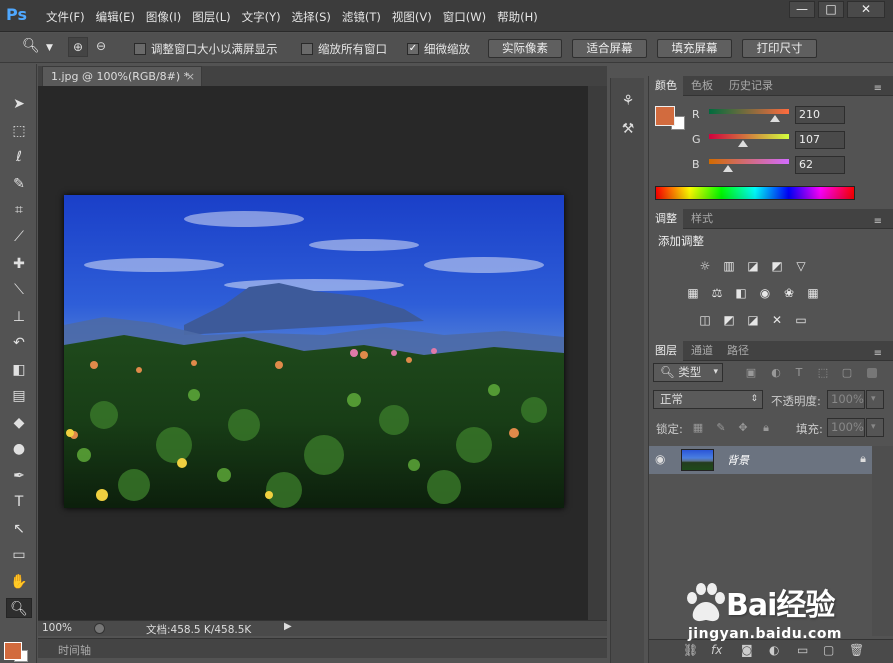 The width and height of the screenshot is (893, 663). What do you see at coordinates (19, 131) in the screenshot?
I see `marquee-tool-icon: ⬚` at bounding box center [19, 131].